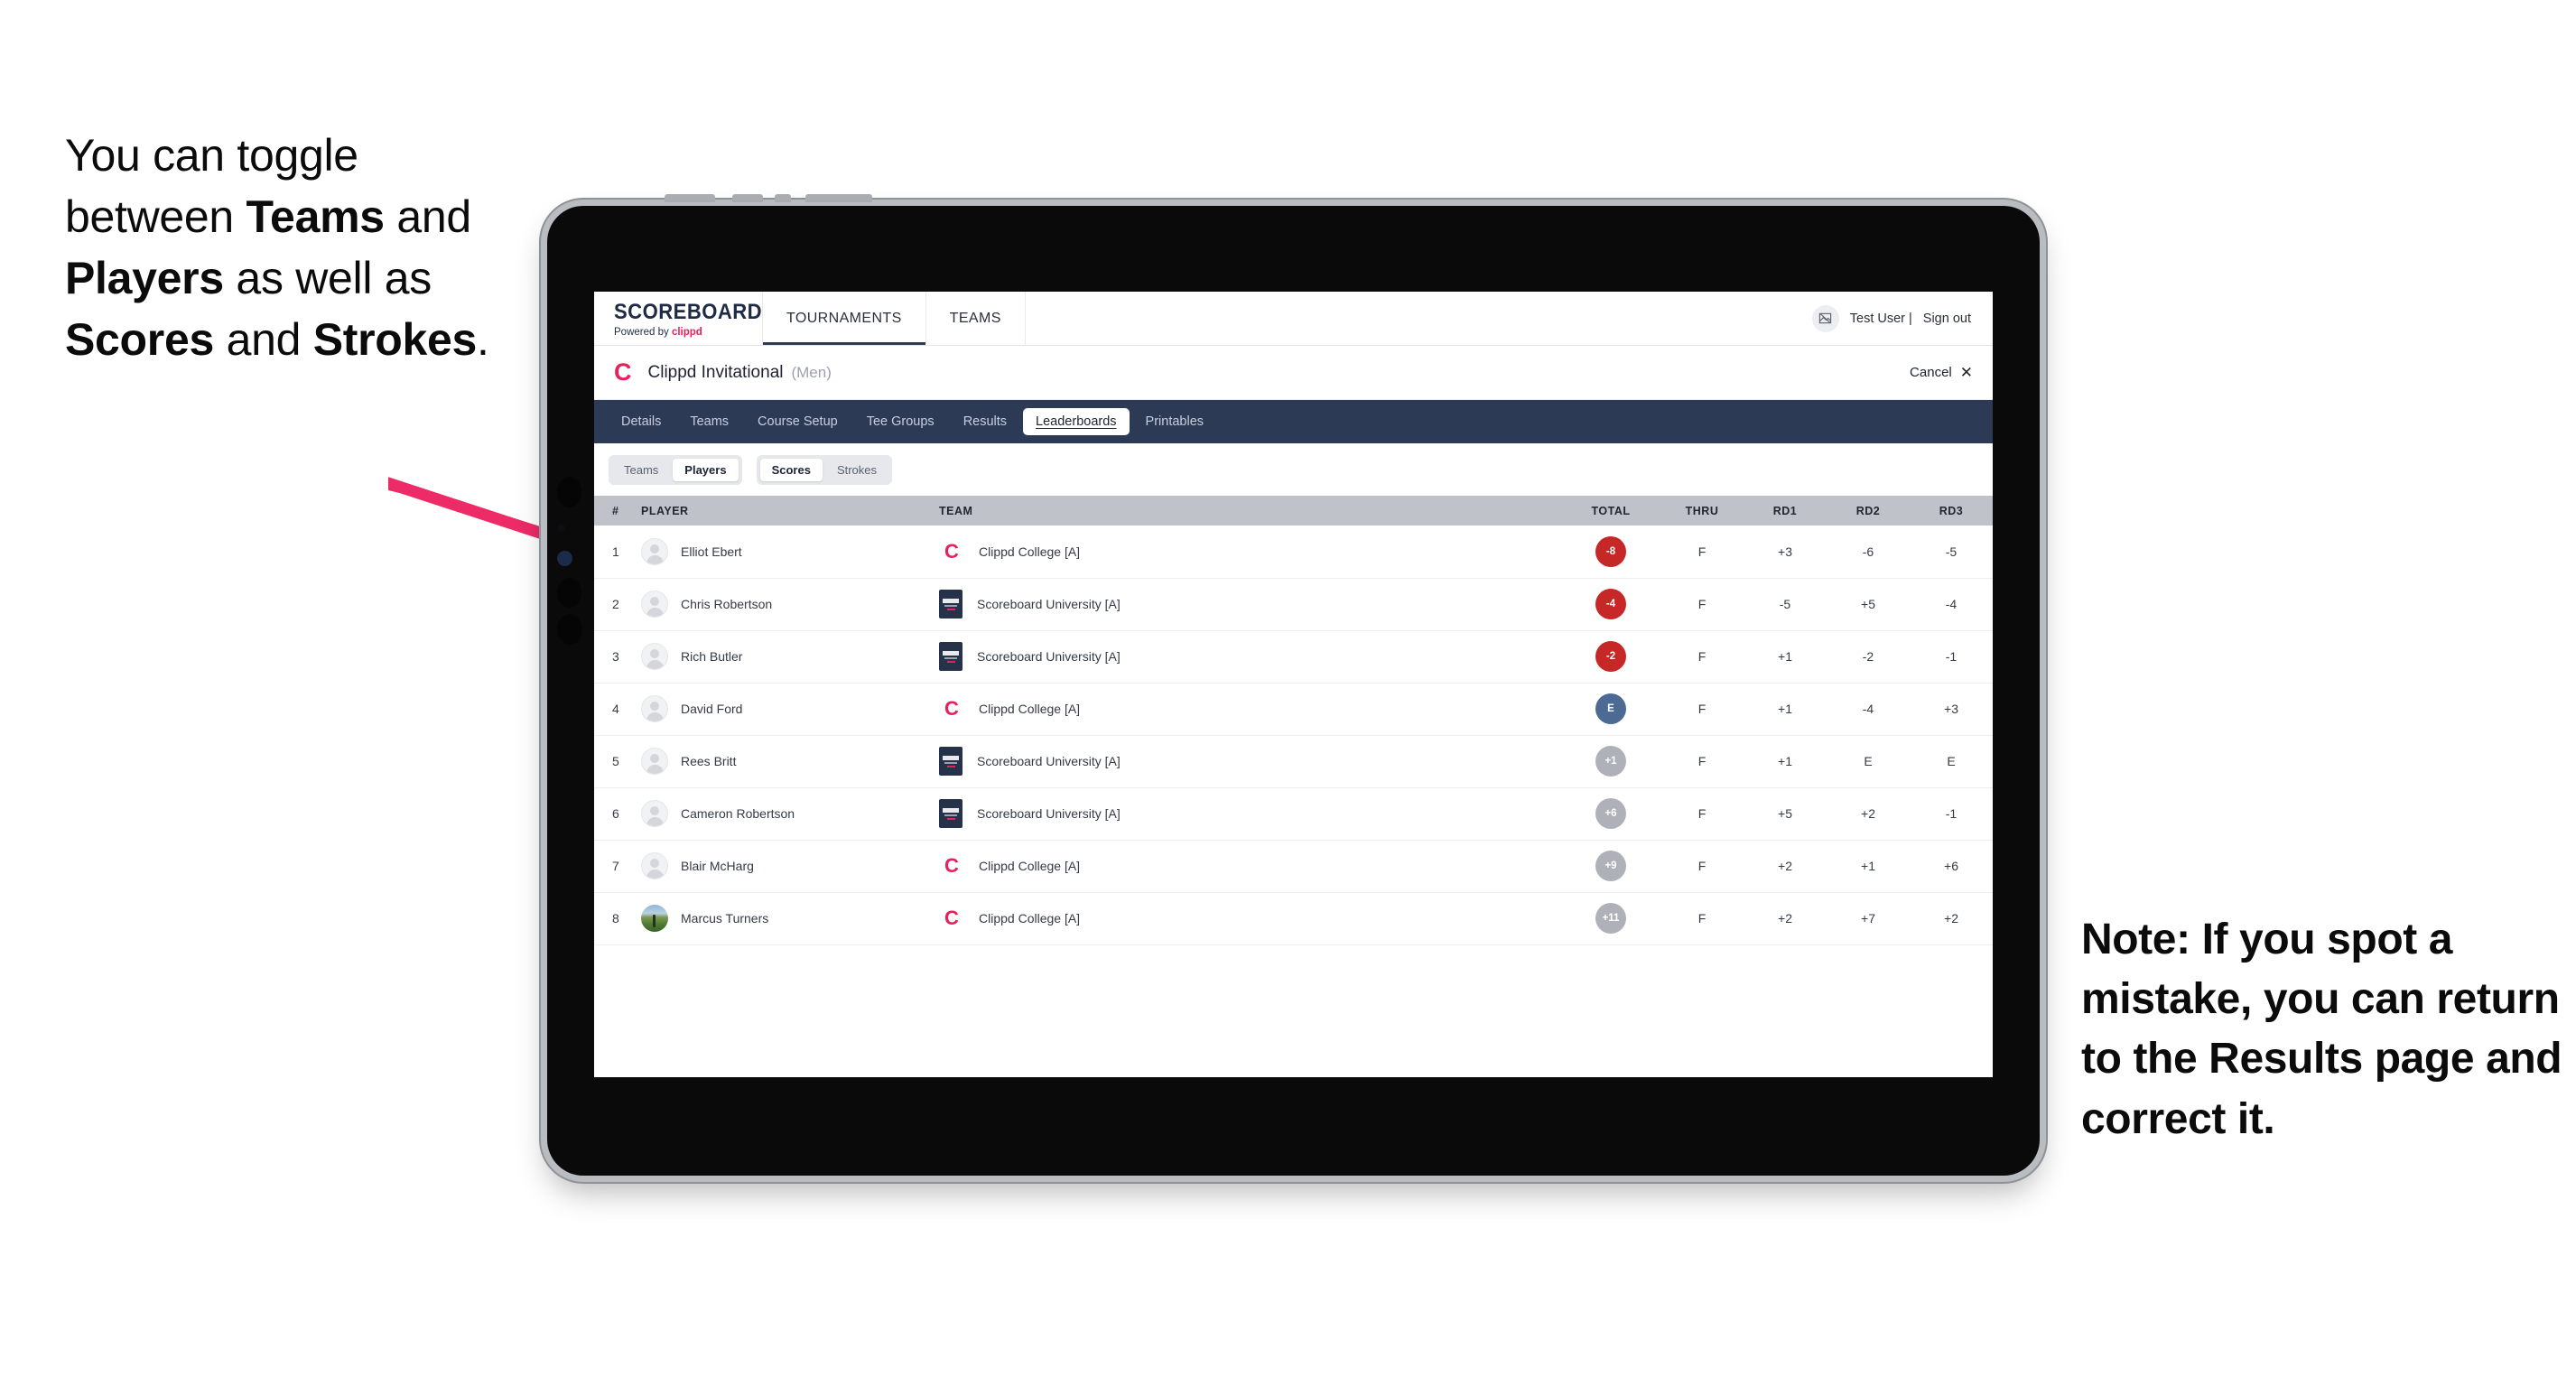  What do you see at coordinates (641, 422) in the screenshot?
I see `section-tab-details: Details` at bounding box center [641, 422].